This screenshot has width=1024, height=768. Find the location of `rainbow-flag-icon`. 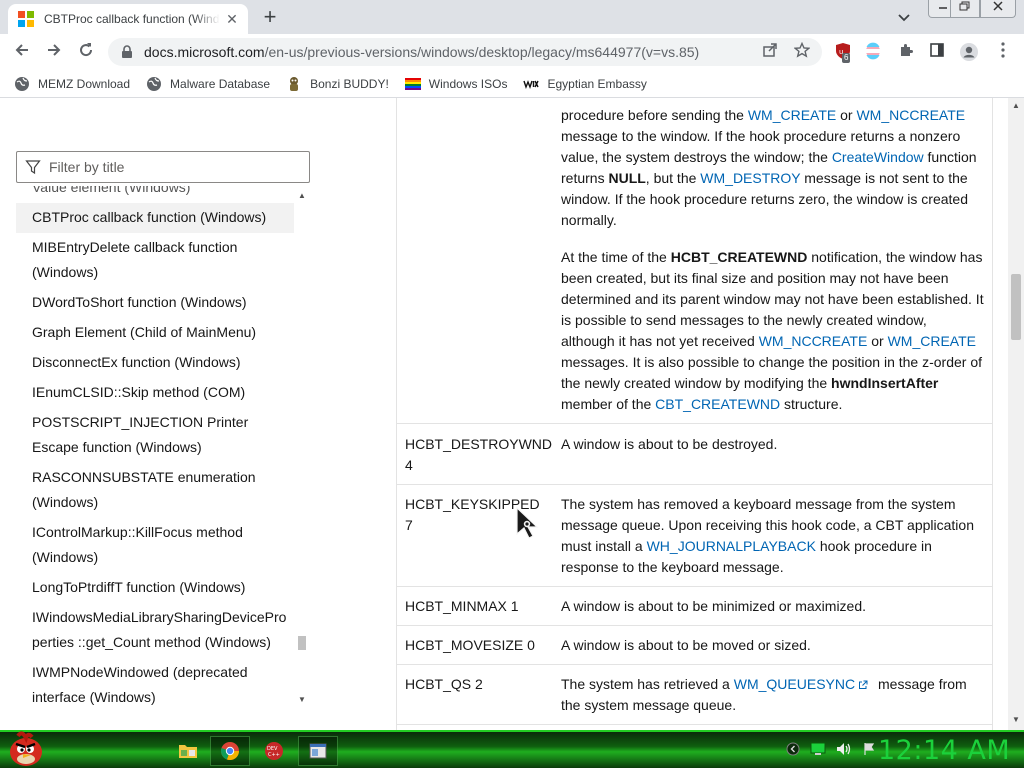

rainbow-flag-icon is located at coordinates (412, 83).